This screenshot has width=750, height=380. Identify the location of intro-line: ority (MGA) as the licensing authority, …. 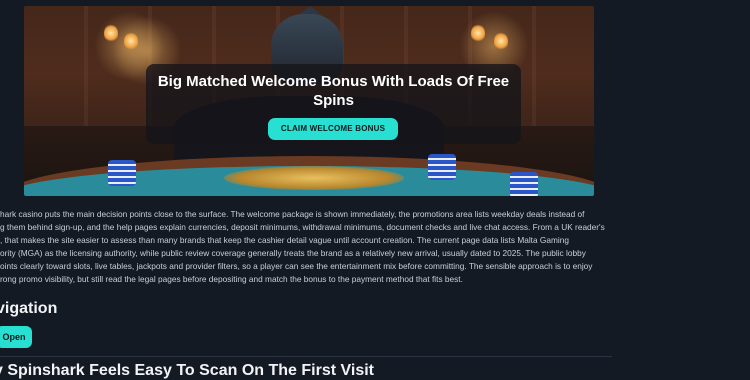
(293, 253).